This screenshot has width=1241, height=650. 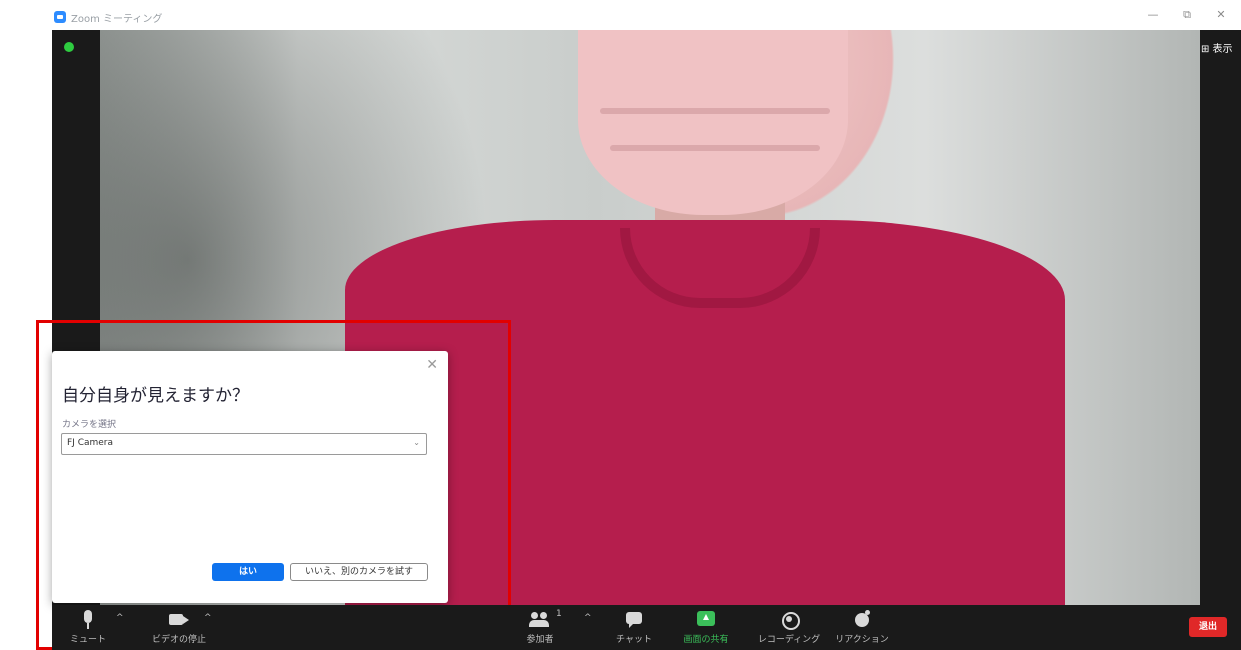 I want to click on audio-options-chevron-icon: ^, so click(x=120, y=618).